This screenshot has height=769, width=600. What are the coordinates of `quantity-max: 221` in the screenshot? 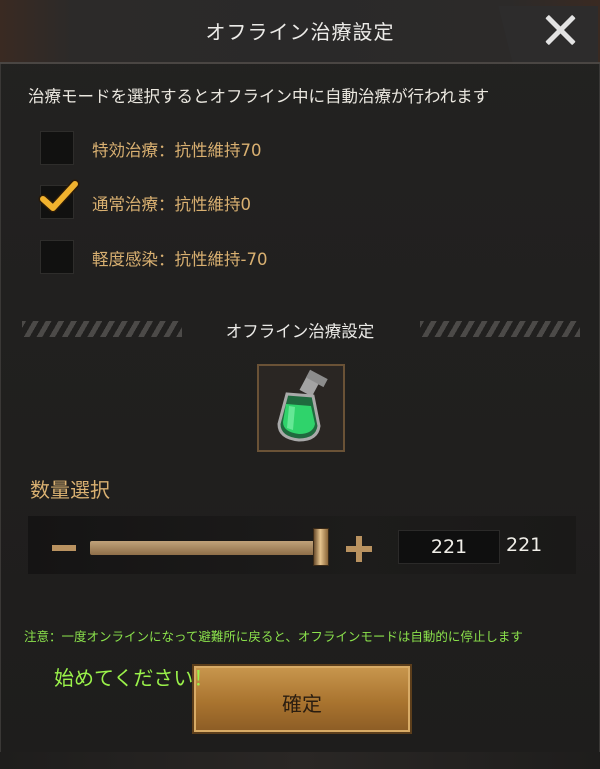 It's located at (524, 545).